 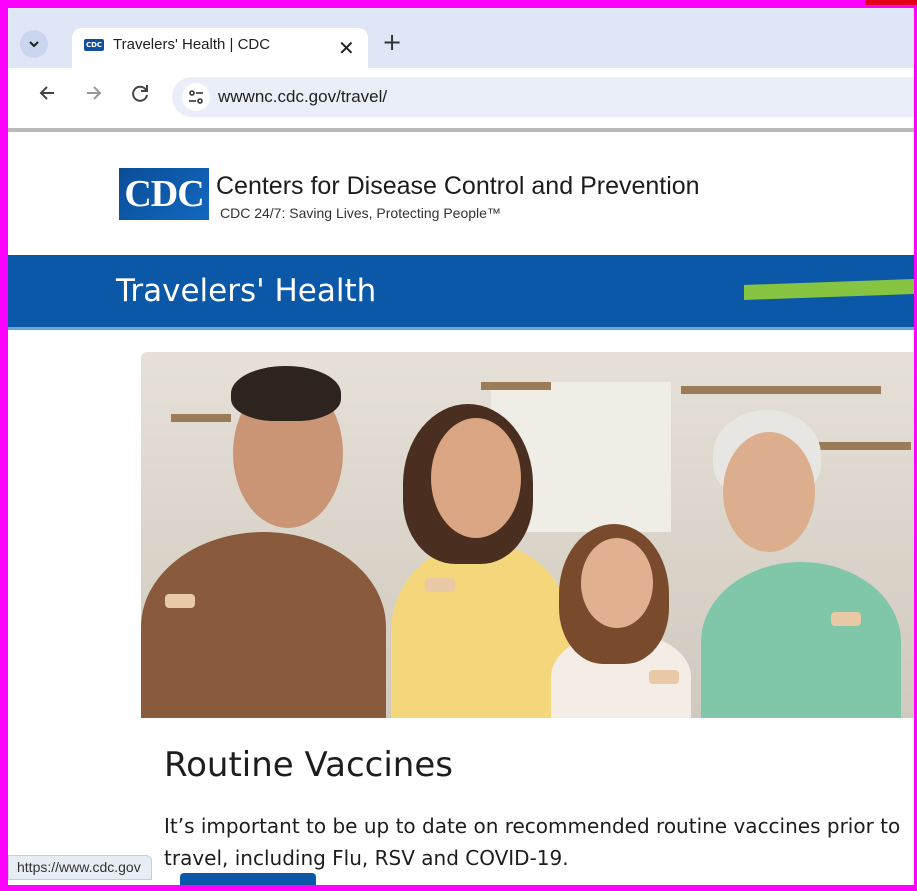 What do you see at coordinates (308, 765) in the screenshot?
I see `section-heading: Routine Vaccines` at bounding box center [308, 765].